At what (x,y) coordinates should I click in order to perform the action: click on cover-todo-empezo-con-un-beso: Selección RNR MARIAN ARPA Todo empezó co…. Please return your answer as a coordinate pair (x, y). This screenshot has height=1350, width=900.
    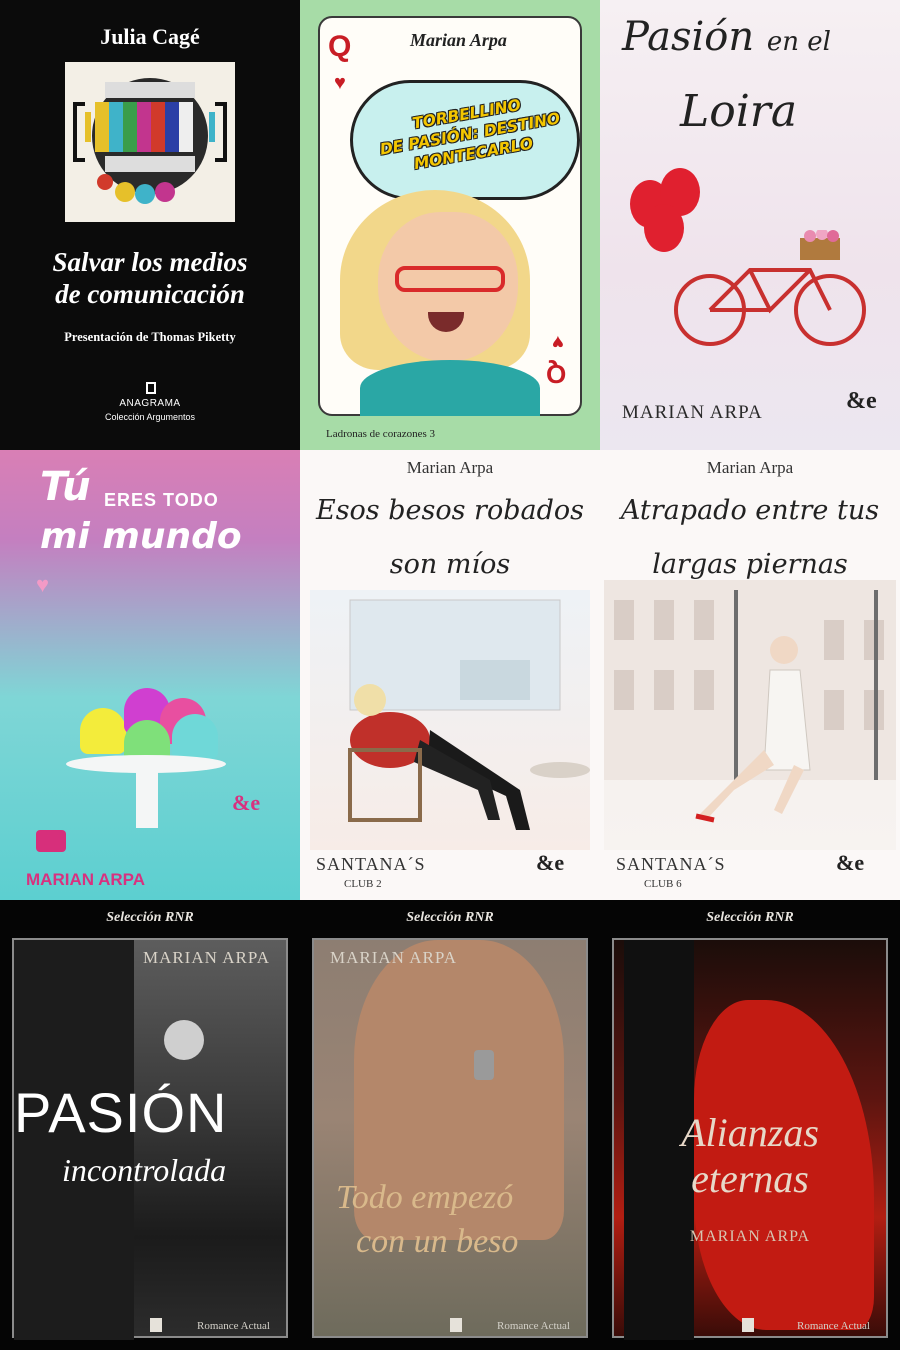
    Looking at the image, I should click on (450, 1125).